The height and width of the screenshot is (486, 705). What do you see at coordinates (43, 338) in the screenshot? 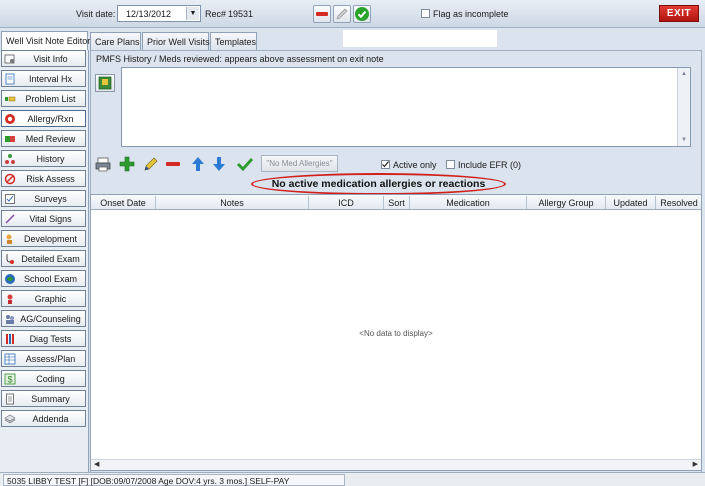
I see `sidebar-item-diag-tests: Diag Tests` at bounding box center [43, 338].